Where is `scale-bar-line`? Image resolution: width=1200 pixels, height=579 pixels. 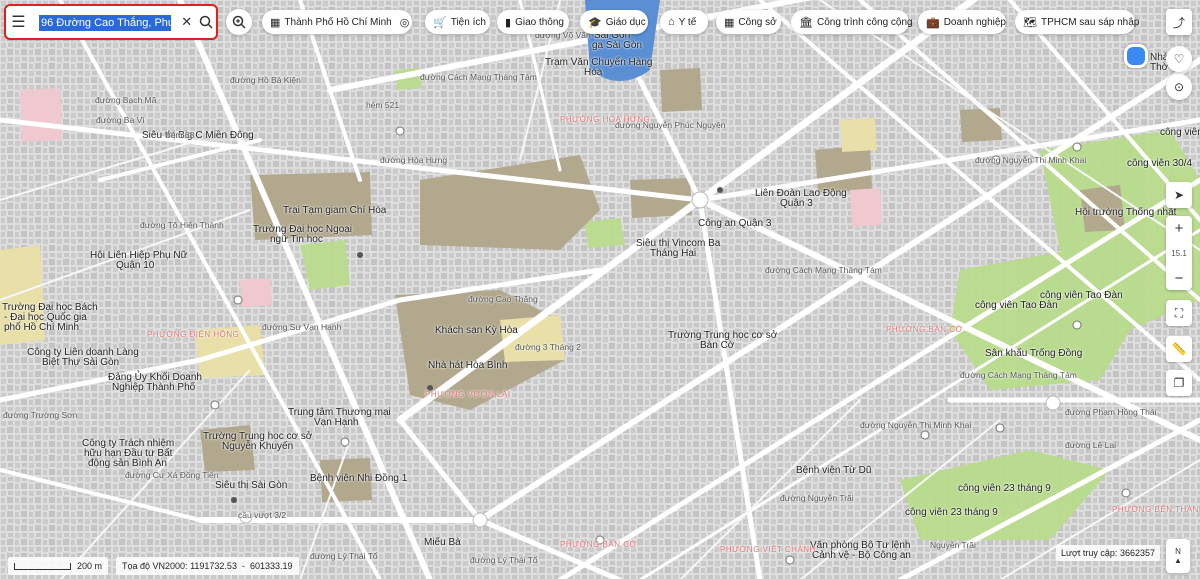 scale-bar-line is located at coordinates (42, 566).